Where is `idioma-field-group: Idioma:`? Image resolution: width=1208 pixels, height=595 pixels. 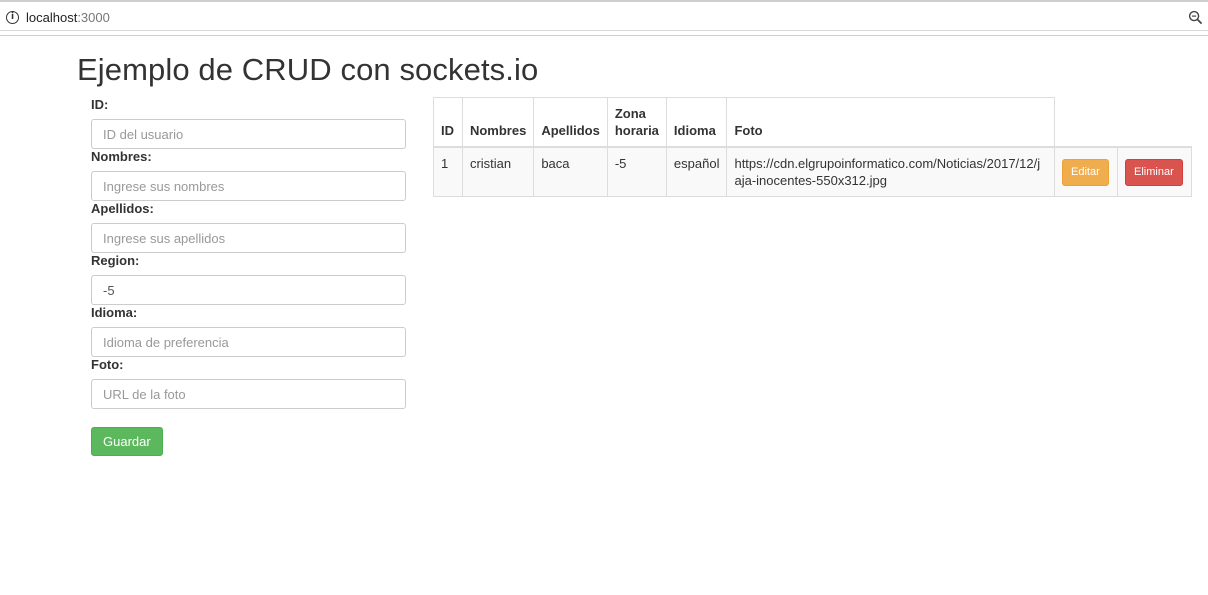 idioma-field-group: Idioma: is located at coordinates (248, 331).